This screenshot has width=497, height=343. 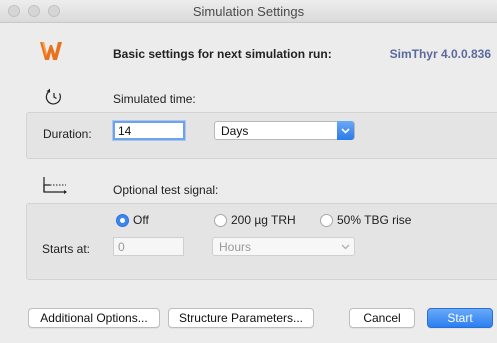 I want to click on title-bar: Simulation Settings, so click(x=248, y=11).